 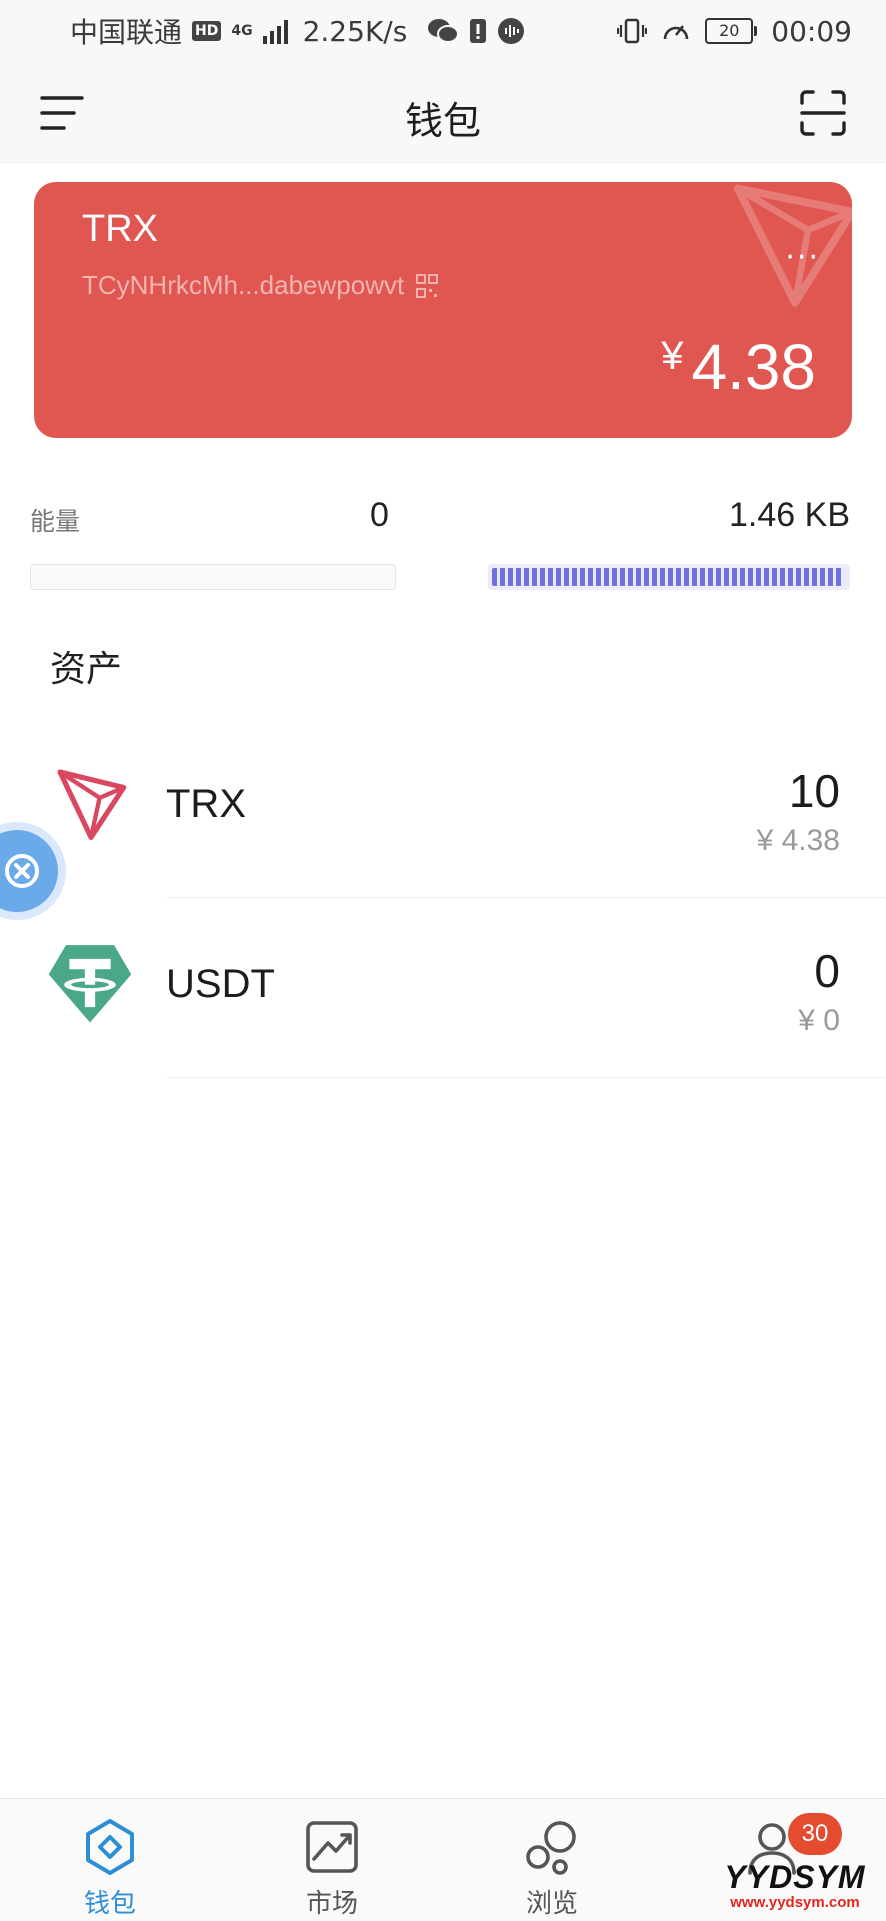 I want to click on bandwidth-progress-bar, so click(x=669, y=577).